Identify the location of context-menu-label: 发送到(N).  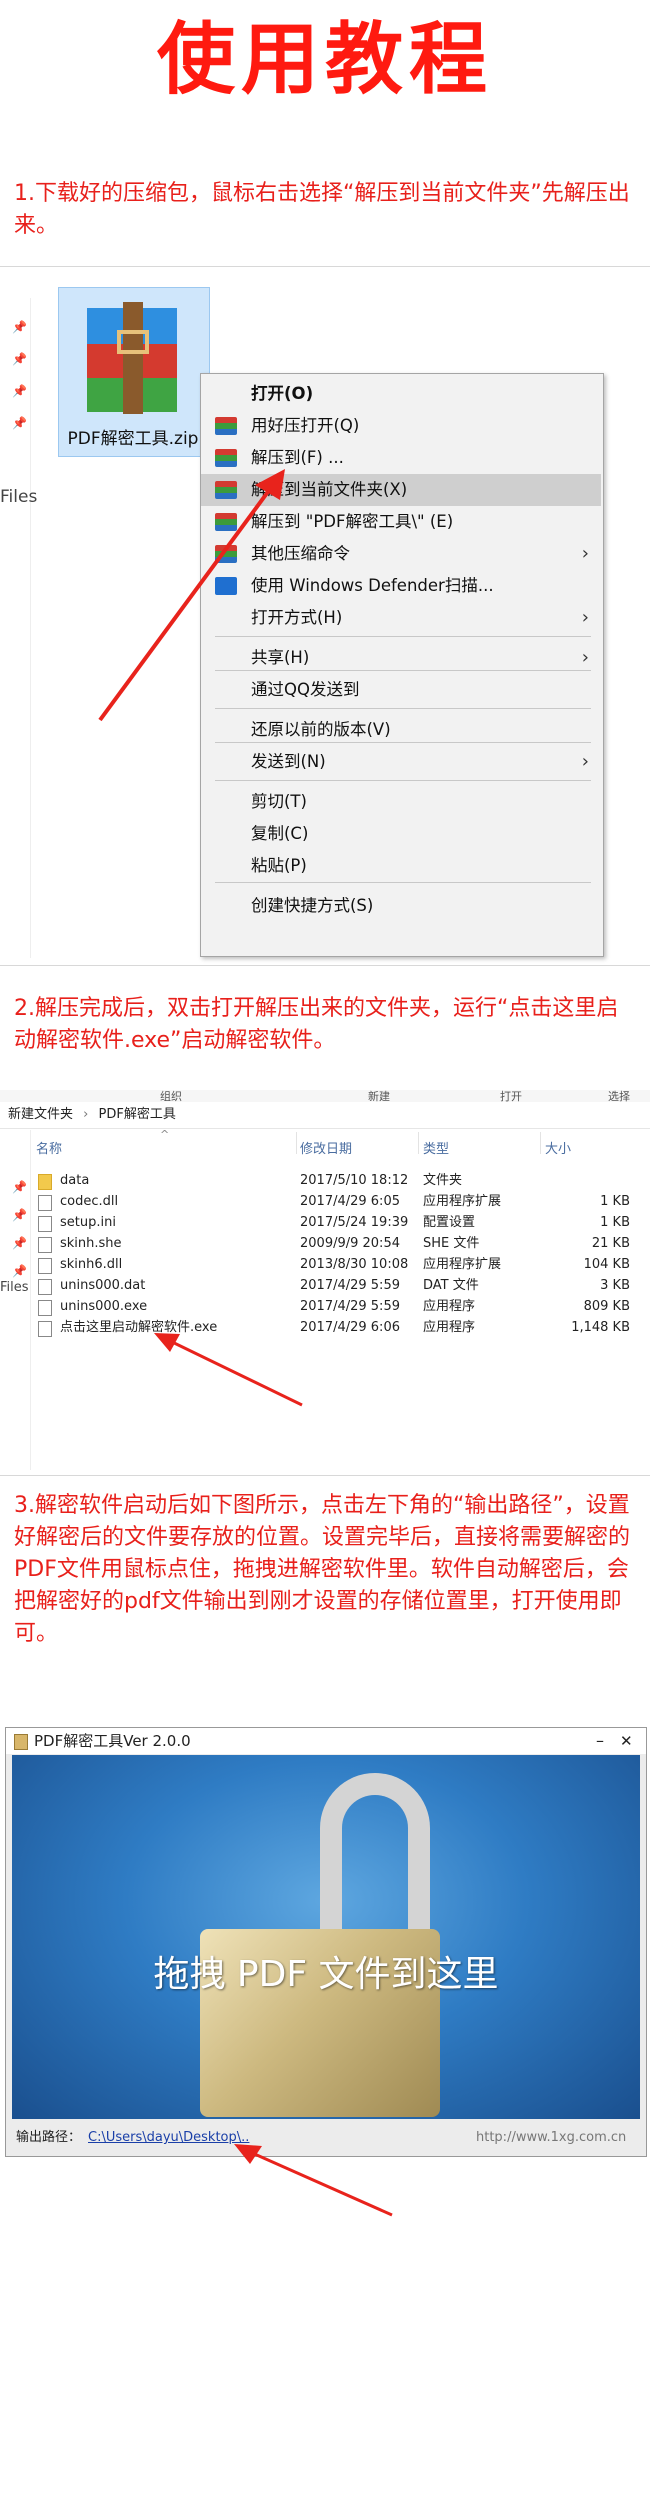
(288, 761).